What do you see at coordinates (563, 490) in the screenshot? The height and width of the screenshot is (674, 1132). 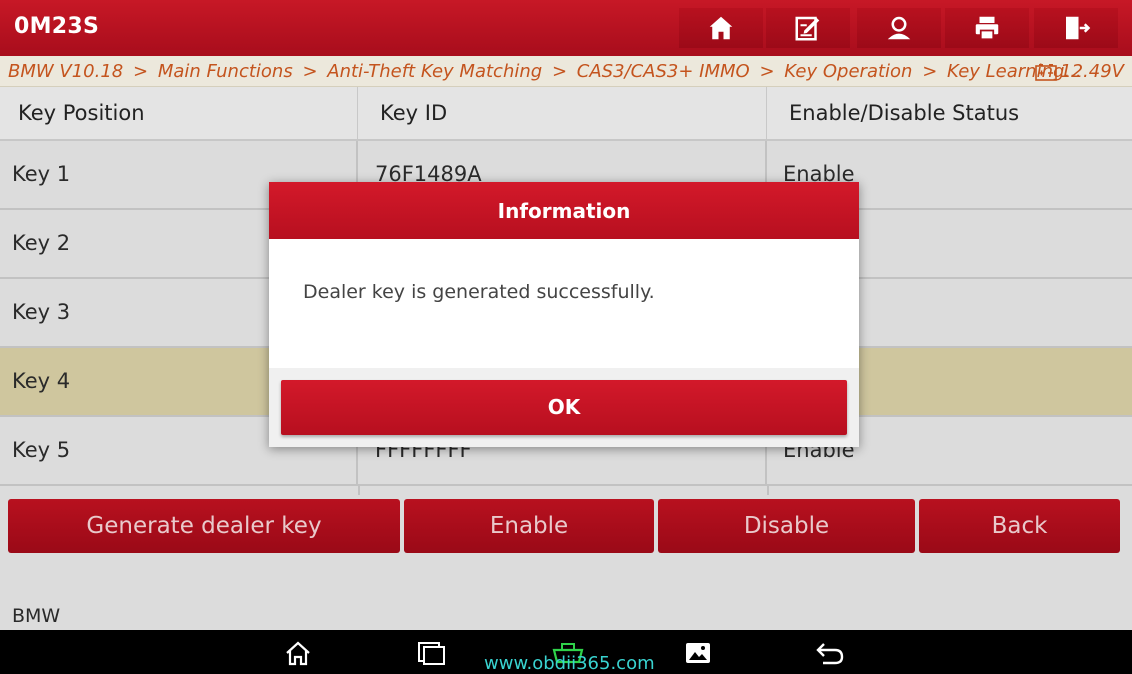 I see `key-id-cell` at bounding box center [563, 490].